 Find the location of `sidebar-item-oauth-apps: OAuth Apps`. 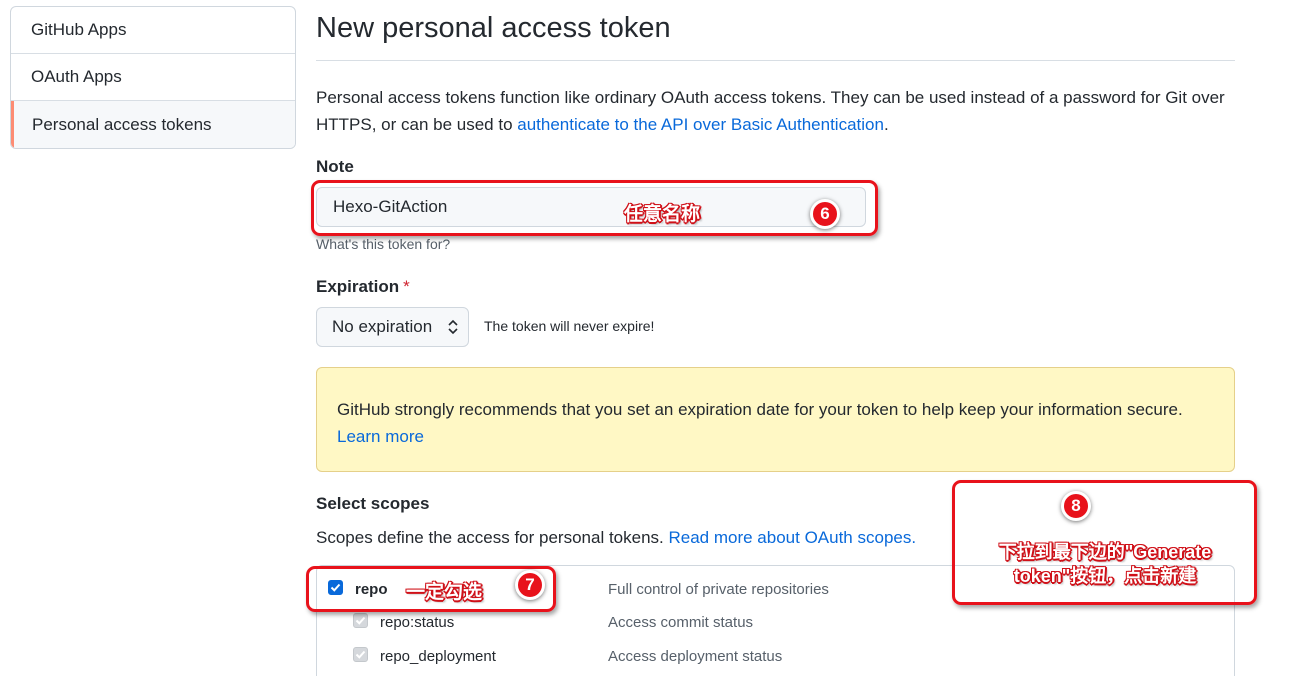

sidebar-item-oauth-apps: OAuth Apps is located at coordinates (153, 77).